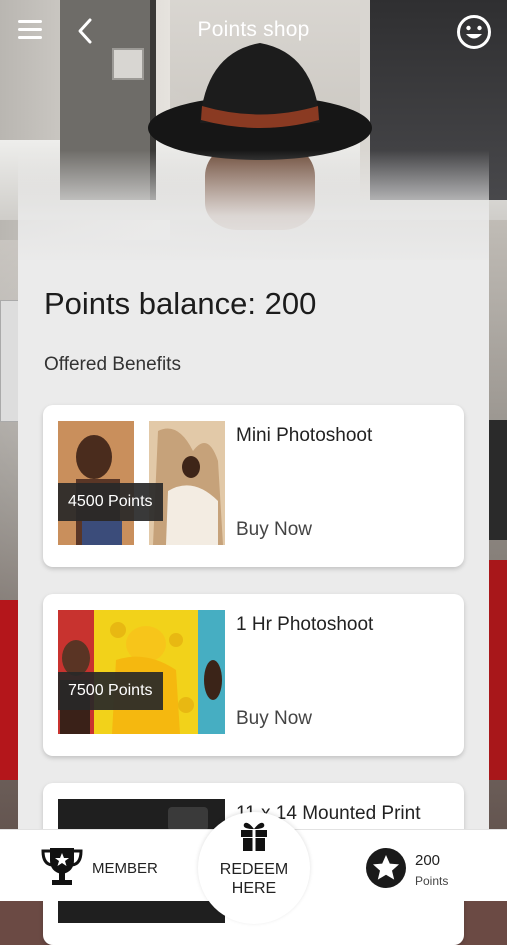 This screenshot has height=945, width=507. I want to click on panel-fade, so click(253, 210).